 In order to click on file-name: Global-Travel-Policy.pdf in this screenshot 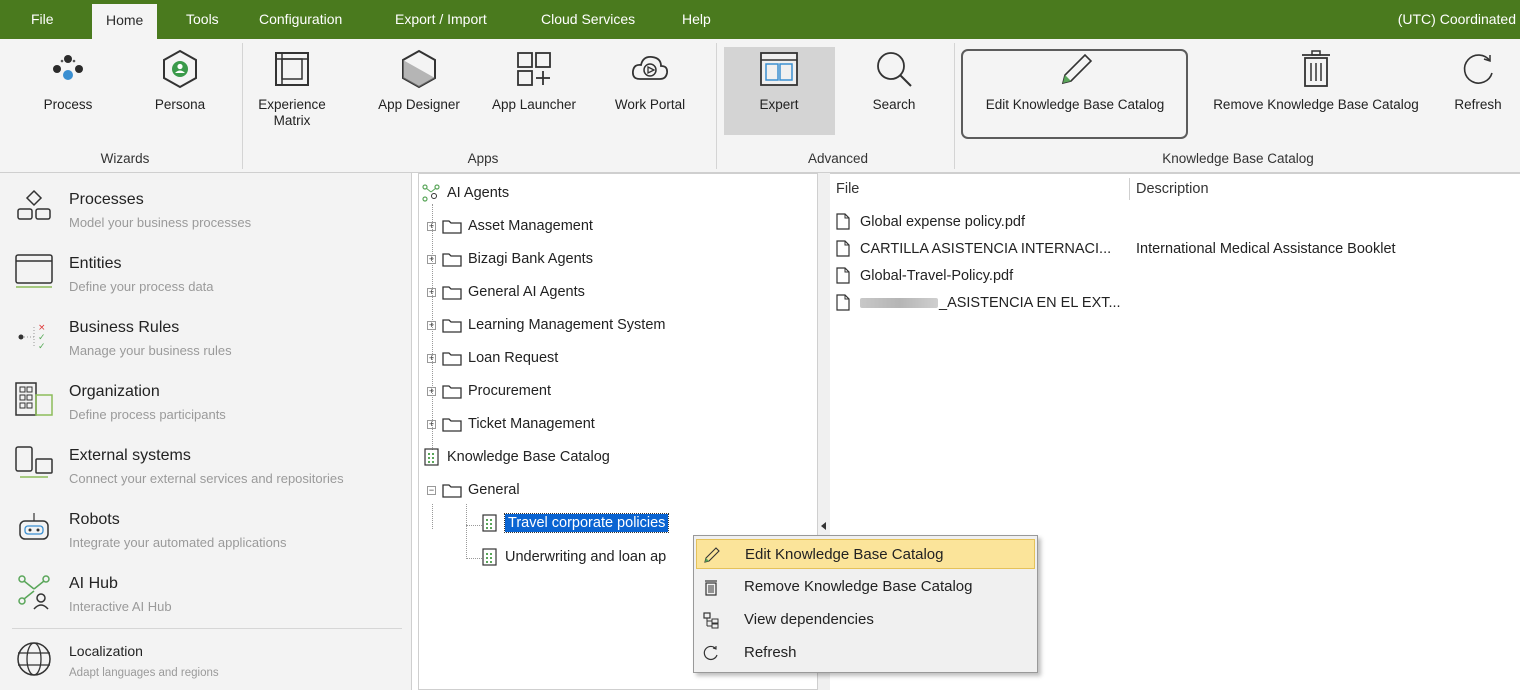, I will do `click(937, 276)`.